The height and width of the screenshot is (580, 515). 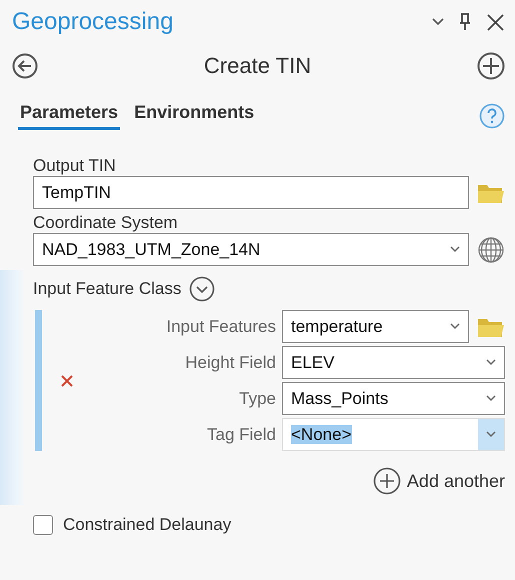 What do you see at coordinates (106, 223) in the screenshot?
I see `field-label: Coordinate System` at bounding box center [106, 223].